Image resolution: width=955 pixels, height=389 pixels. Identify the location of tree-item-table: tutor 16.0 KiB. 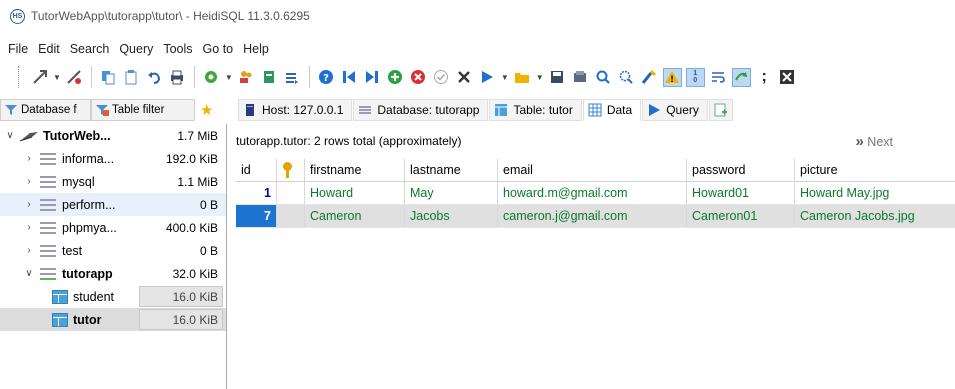
(113, 319).